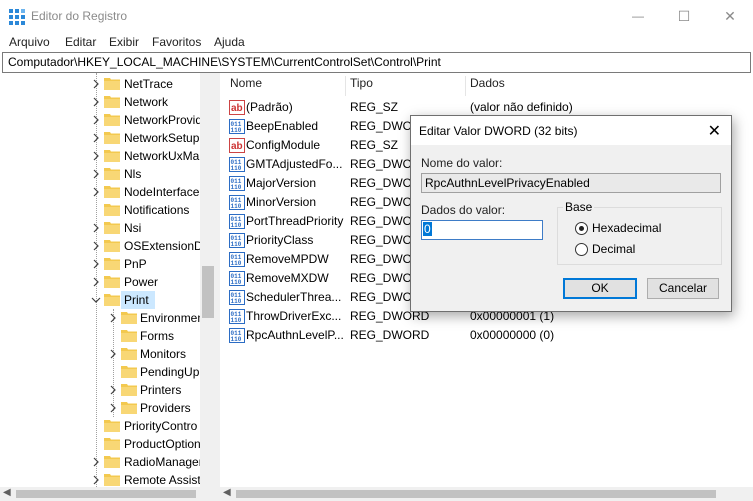  I want to click on close-button: ✕, so click(730, 16).